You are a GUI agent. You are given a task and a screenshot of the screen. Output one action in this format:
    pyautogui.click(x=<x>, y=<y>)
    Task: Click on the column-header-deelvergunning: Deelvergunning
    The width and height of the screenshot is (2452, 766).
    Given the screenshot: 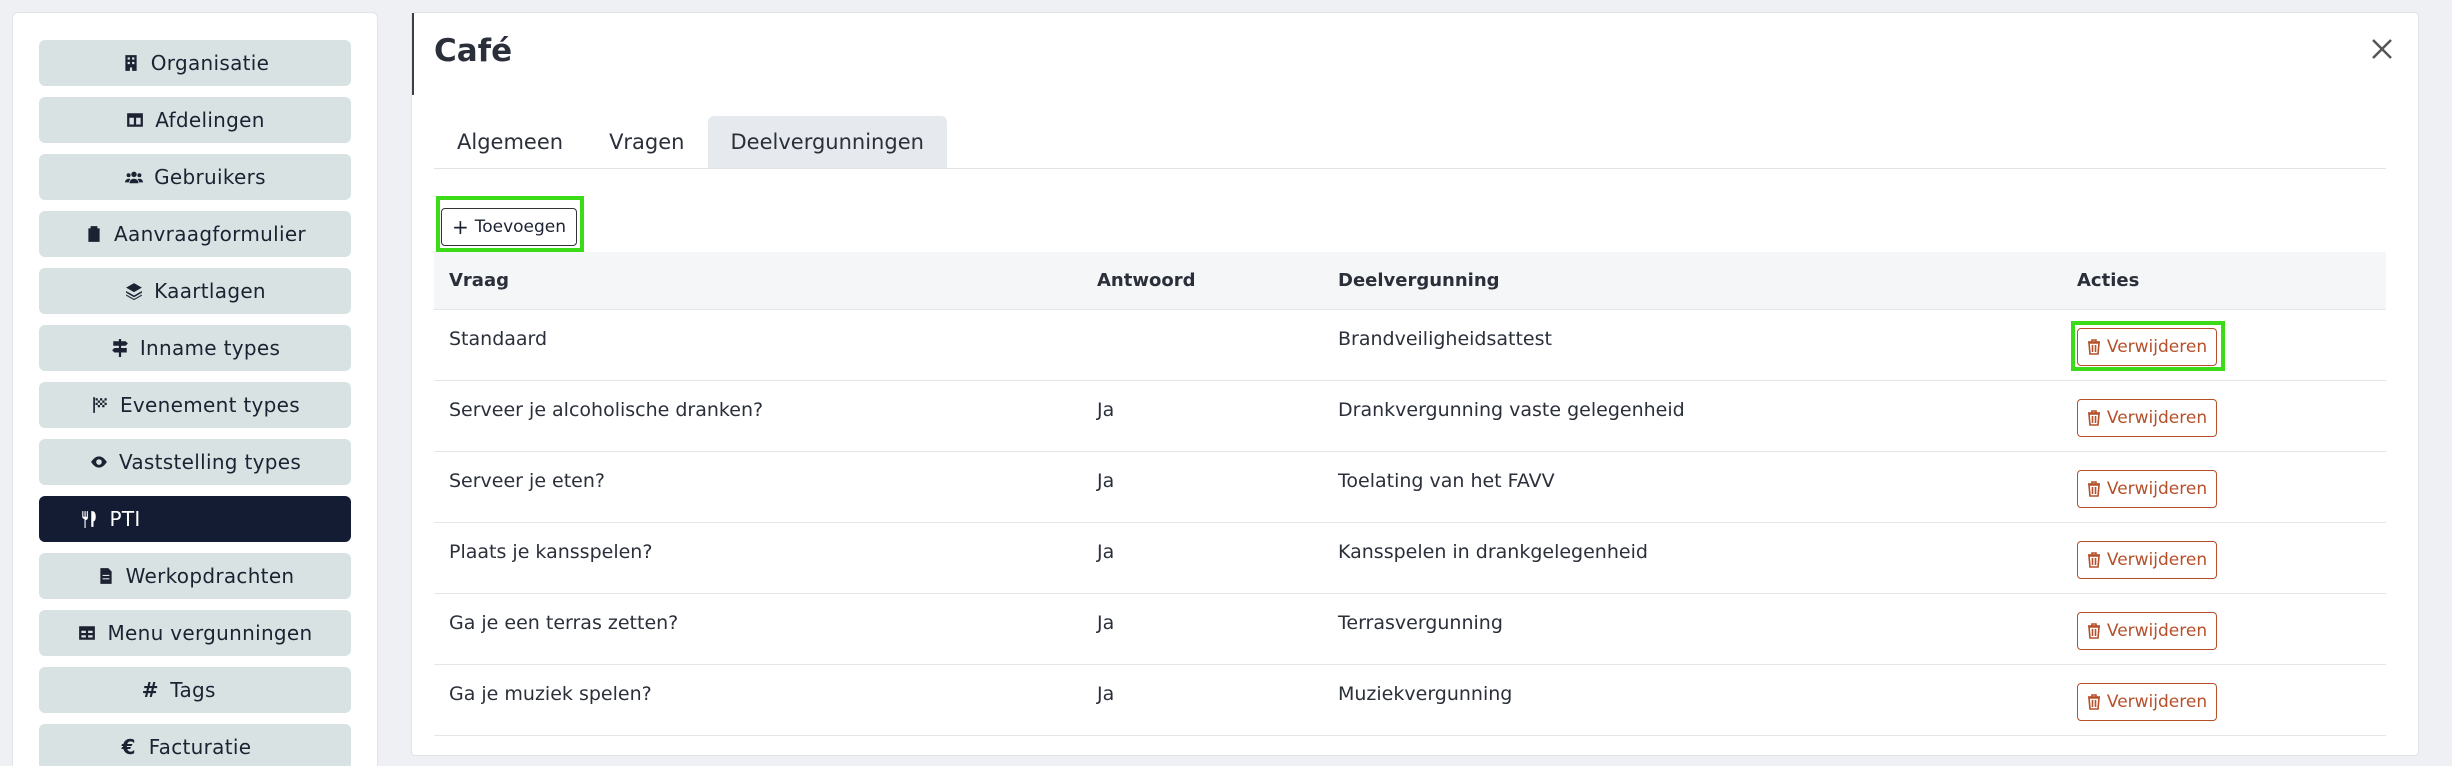 What is the action you would take?
    pyautogui.click(x=1419, y=280)
    